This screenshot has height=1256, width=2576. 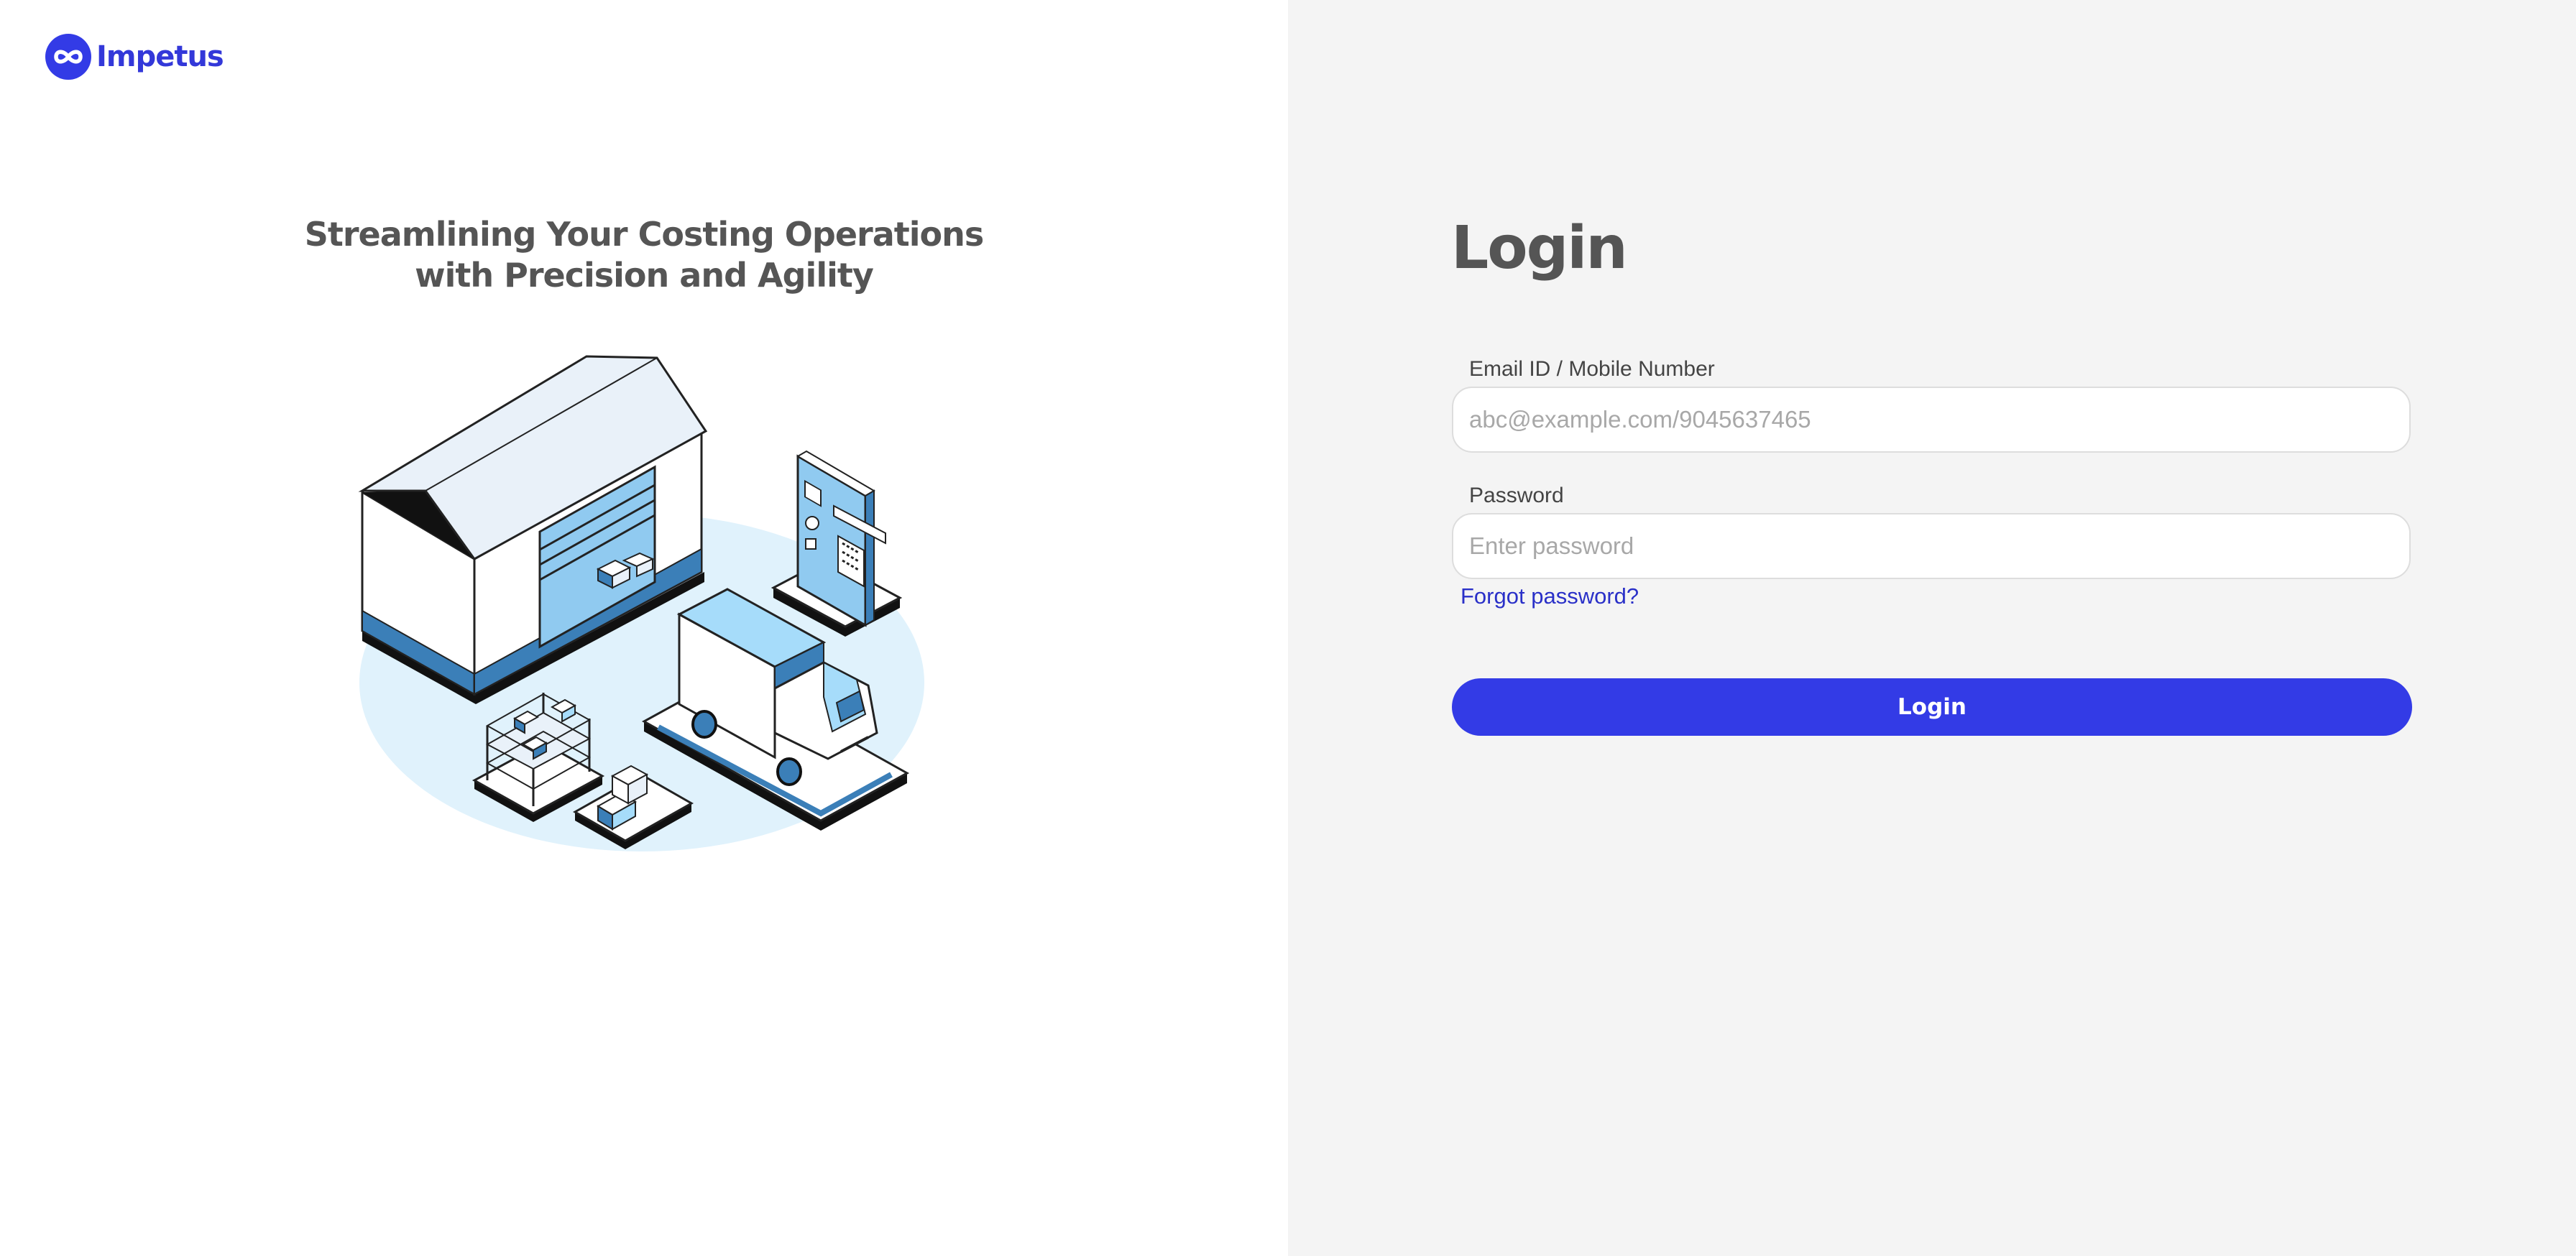 I want to click on warehouse-logistics-illustration, so click(x=641, y=603).